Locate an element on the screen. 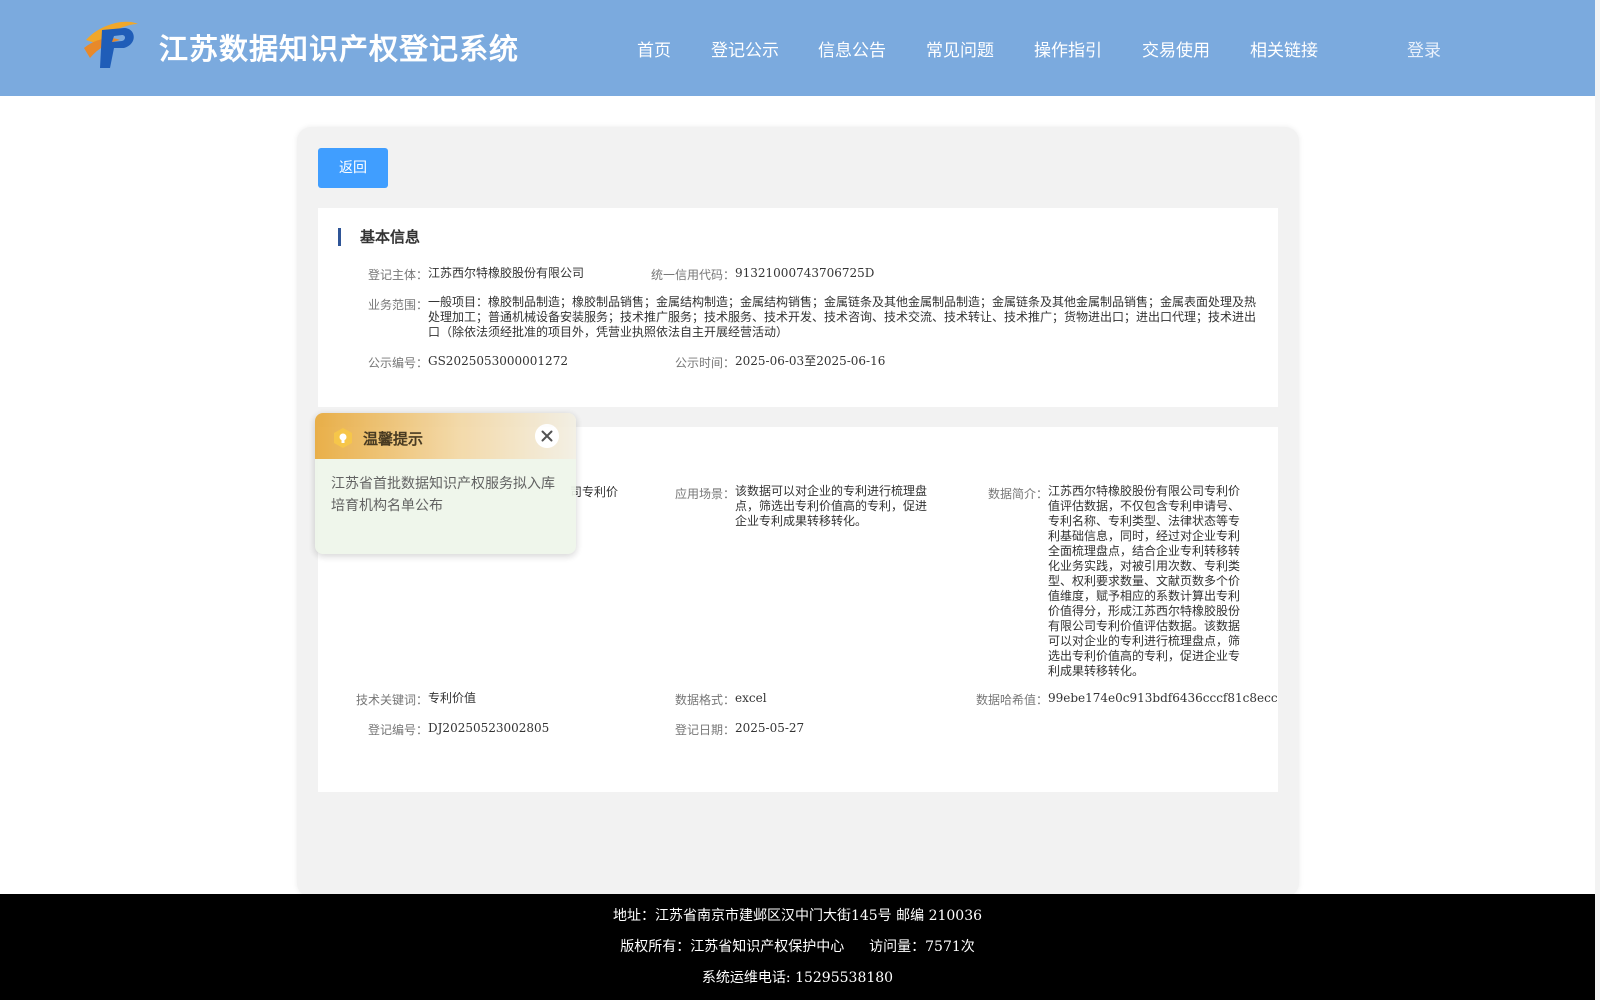  notice-popup: 温馨提示 江苏省首批数据知识产权服务拟入库培育机构名单公布 is located at coordinates (445, 483).